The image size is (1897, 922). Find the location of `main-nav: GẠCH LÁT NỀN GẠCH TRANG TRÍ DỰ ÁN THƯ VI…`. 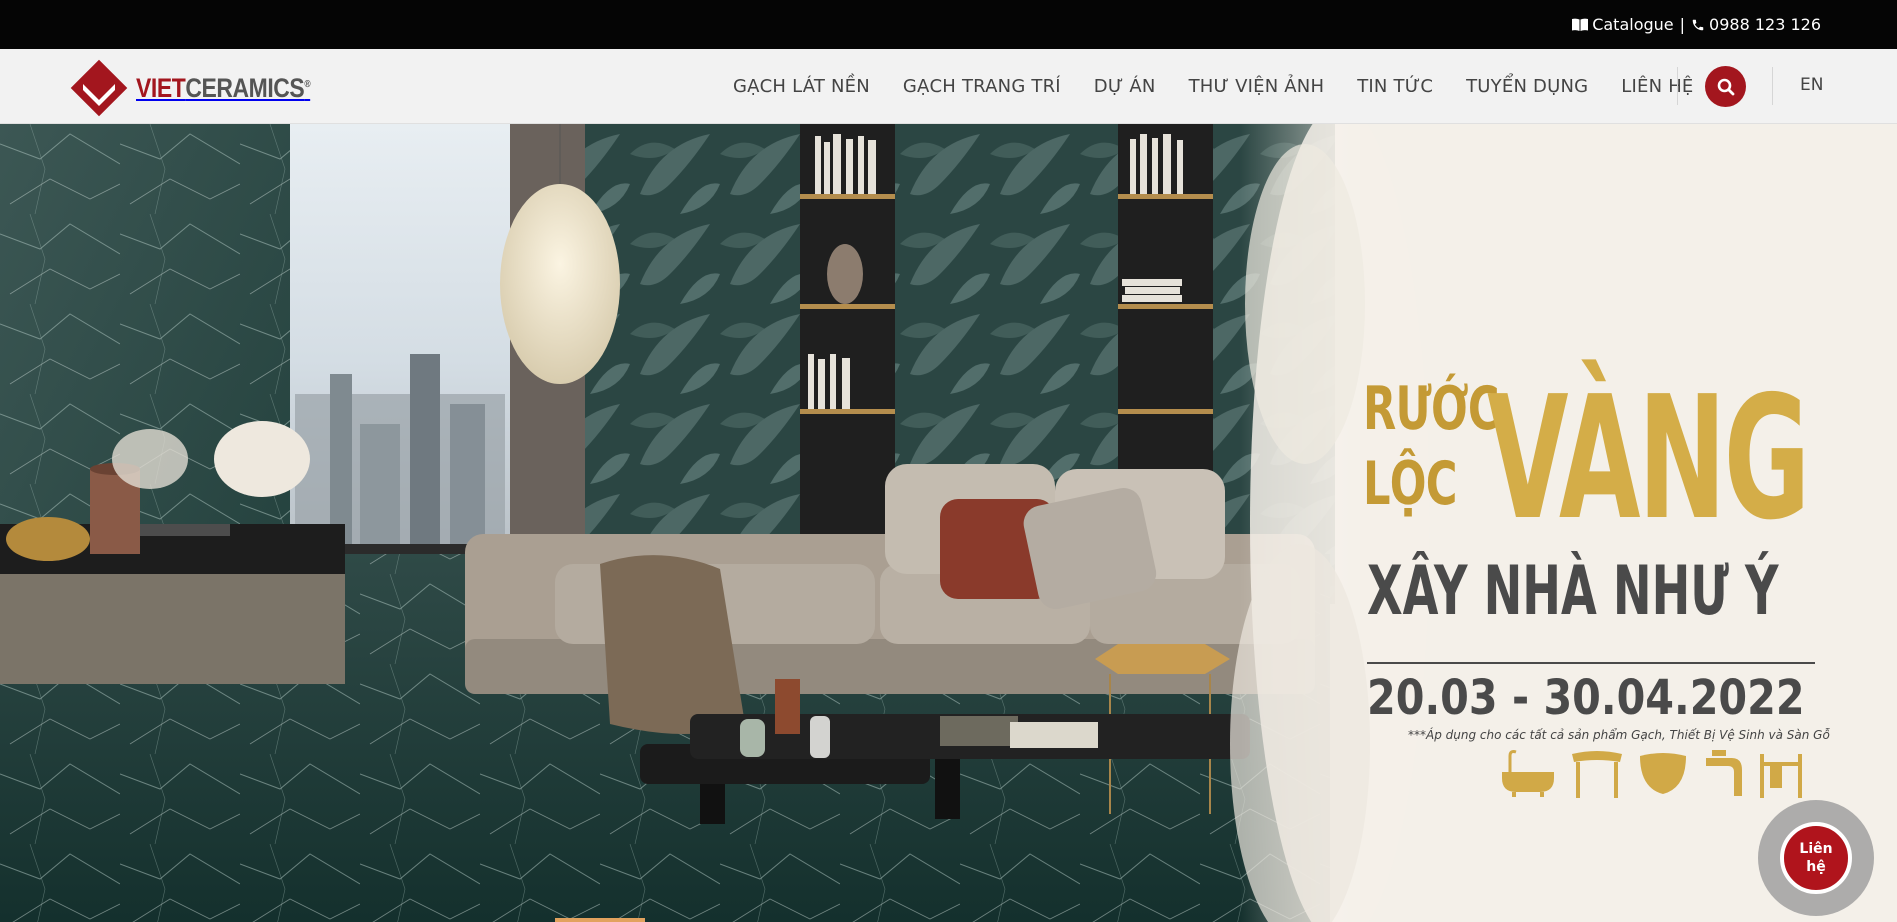

main-nav: GẠCH LÁT NỀN GẠCH TRANG TRÍ DỰ ÁN THƯ VI… is located at coordinates (1213, 86).